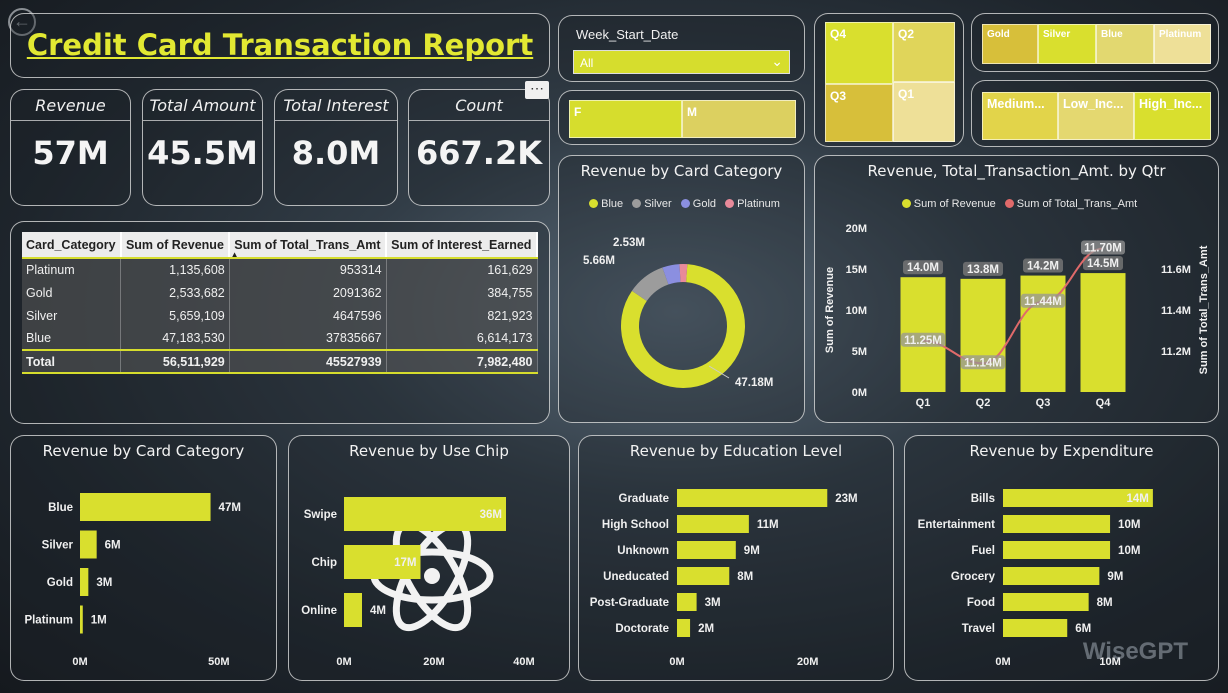 The image size is (1228, 693). Describe the element at coordinates (462, 269) in the screenshot. I see `table-cell: 161,629` at that location.